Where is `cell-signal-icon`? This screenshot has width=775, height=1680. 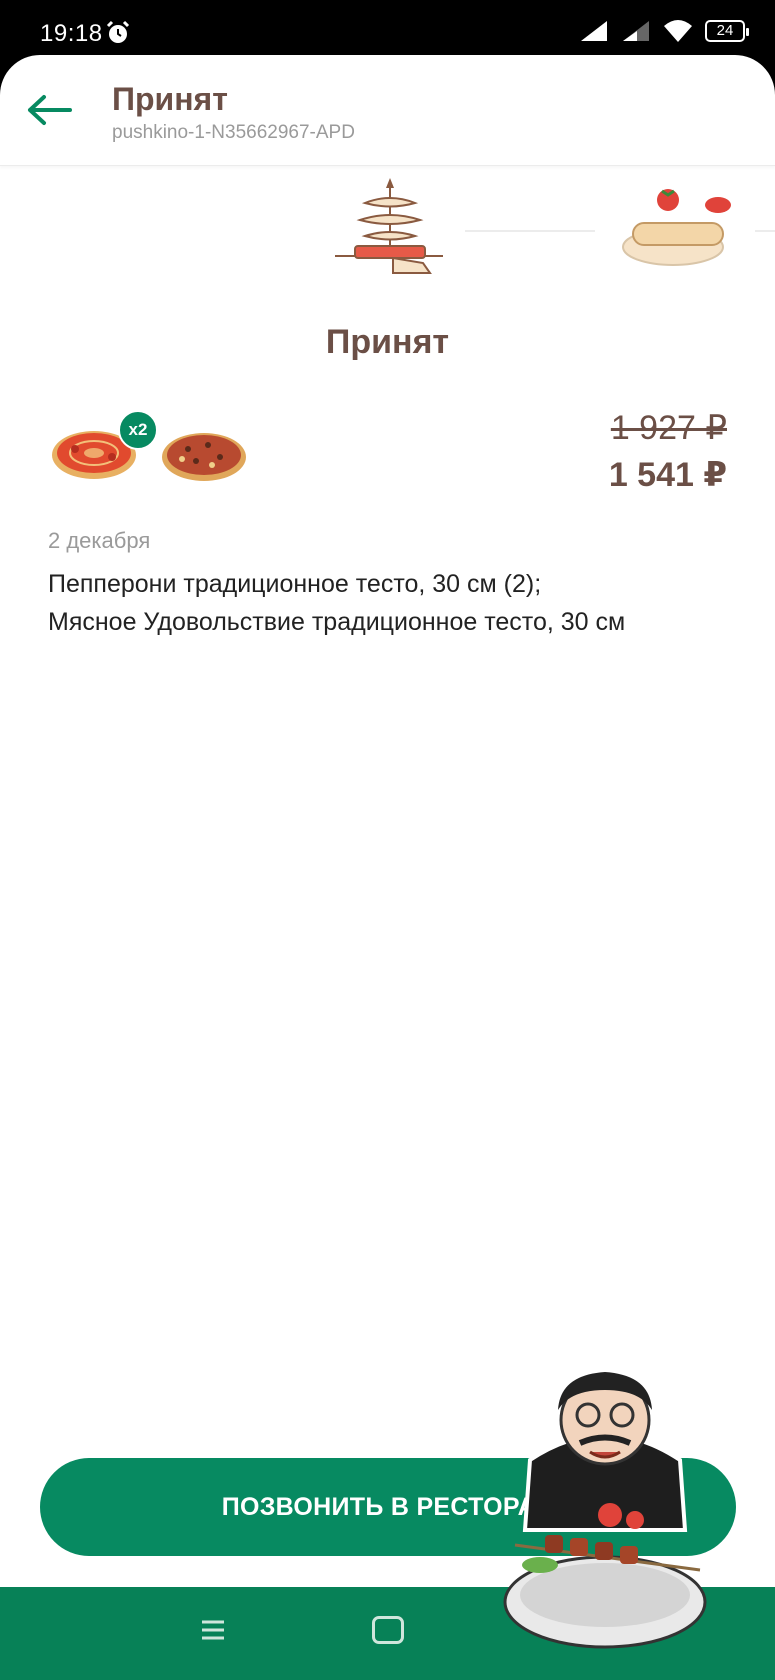 cell-signal-icon is located at coordinates (594, 31).